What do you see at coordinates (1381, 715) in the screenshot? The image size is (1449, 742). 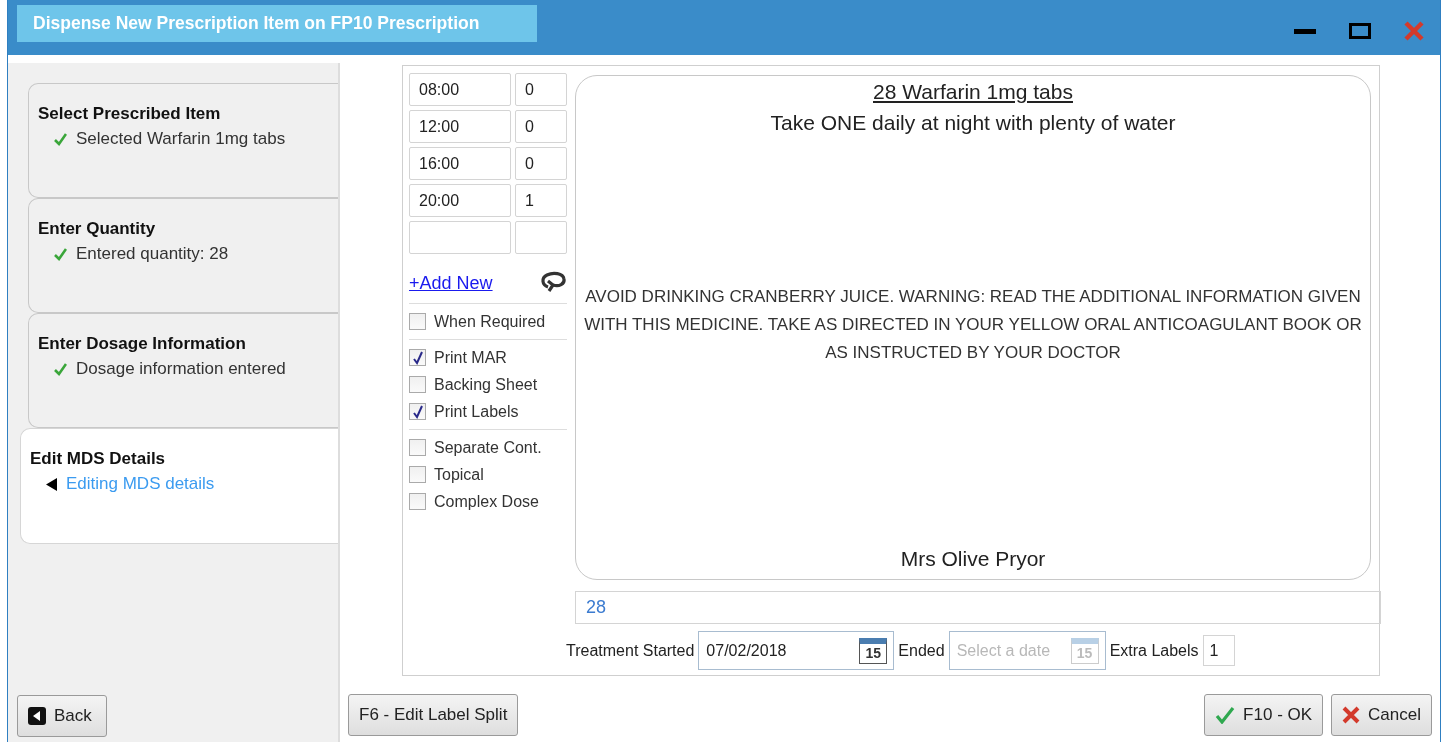 I see `cancel-button: Cancel` at bounding box center [1381, 715].